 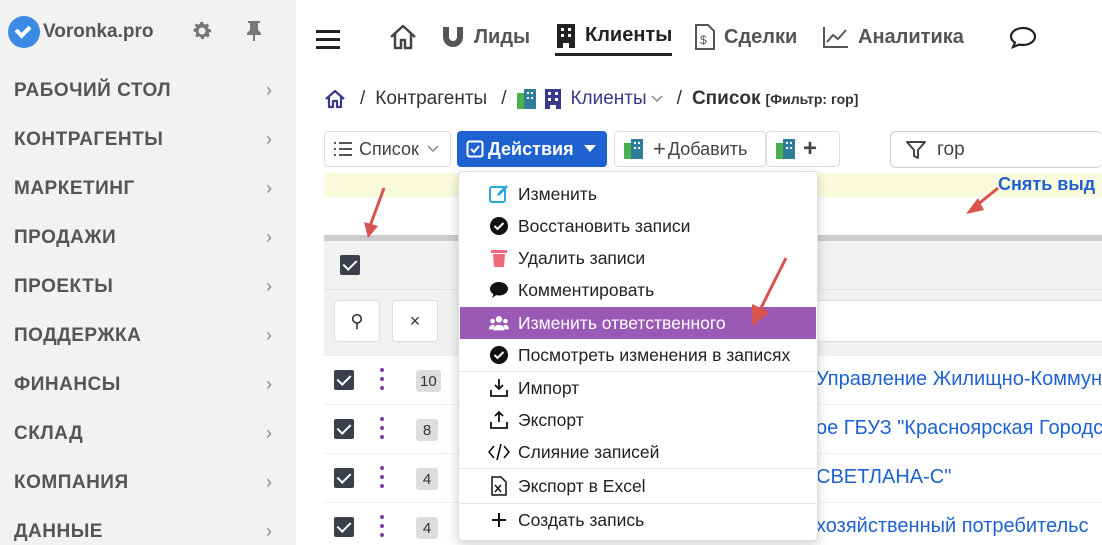 What do you see at coordinates (1046, 184) in the screenshot?
I see `deselect-link: Снять выд` at bounding box center [1046, 184].